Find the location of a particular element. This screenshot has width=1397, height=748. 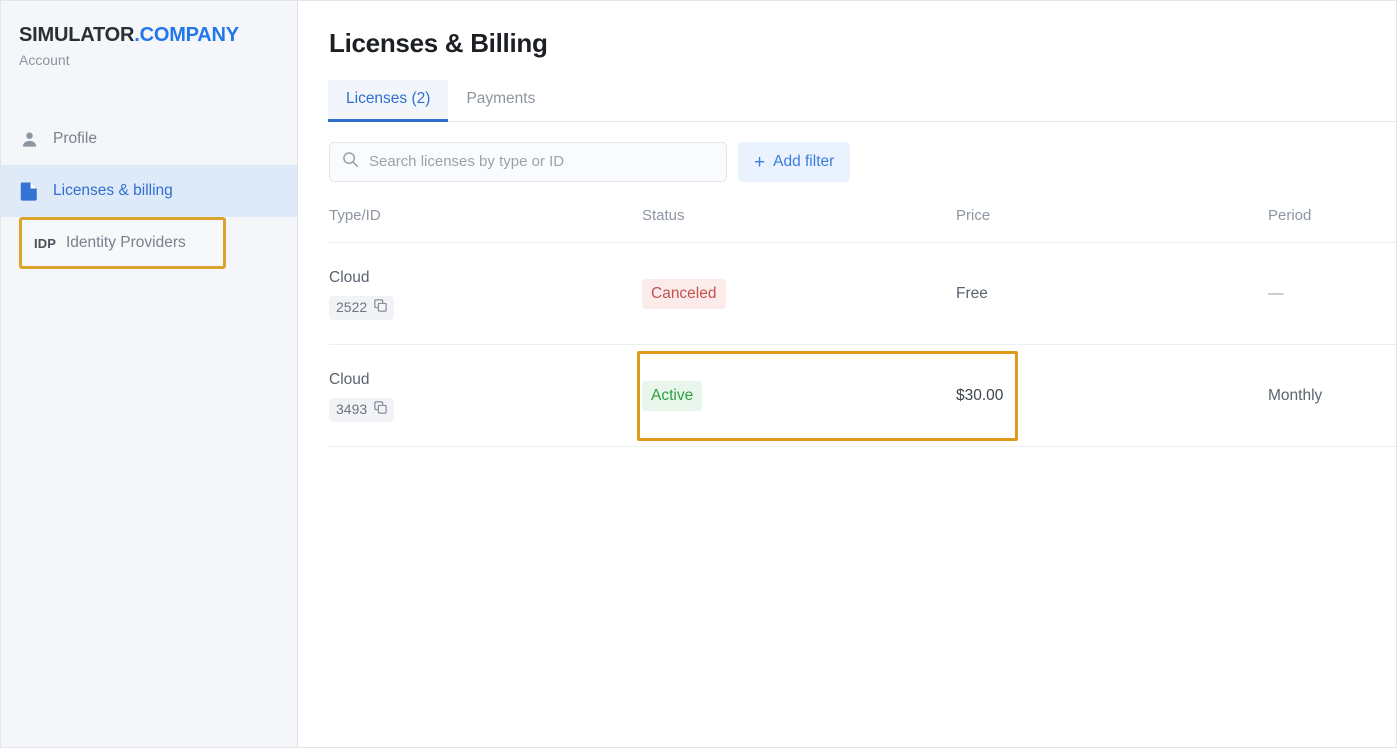

status-badge: Active is located at coordinates (672, 395).